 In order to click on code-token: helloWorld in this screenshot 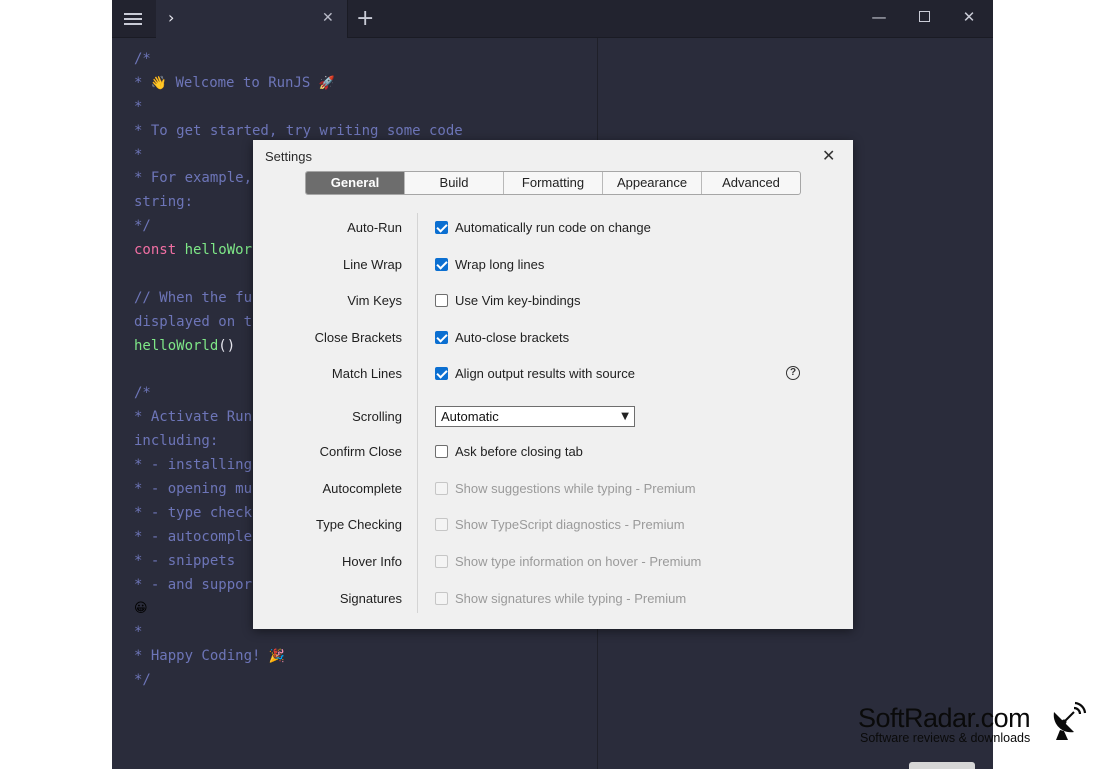, I will do `click(176, 345)`.